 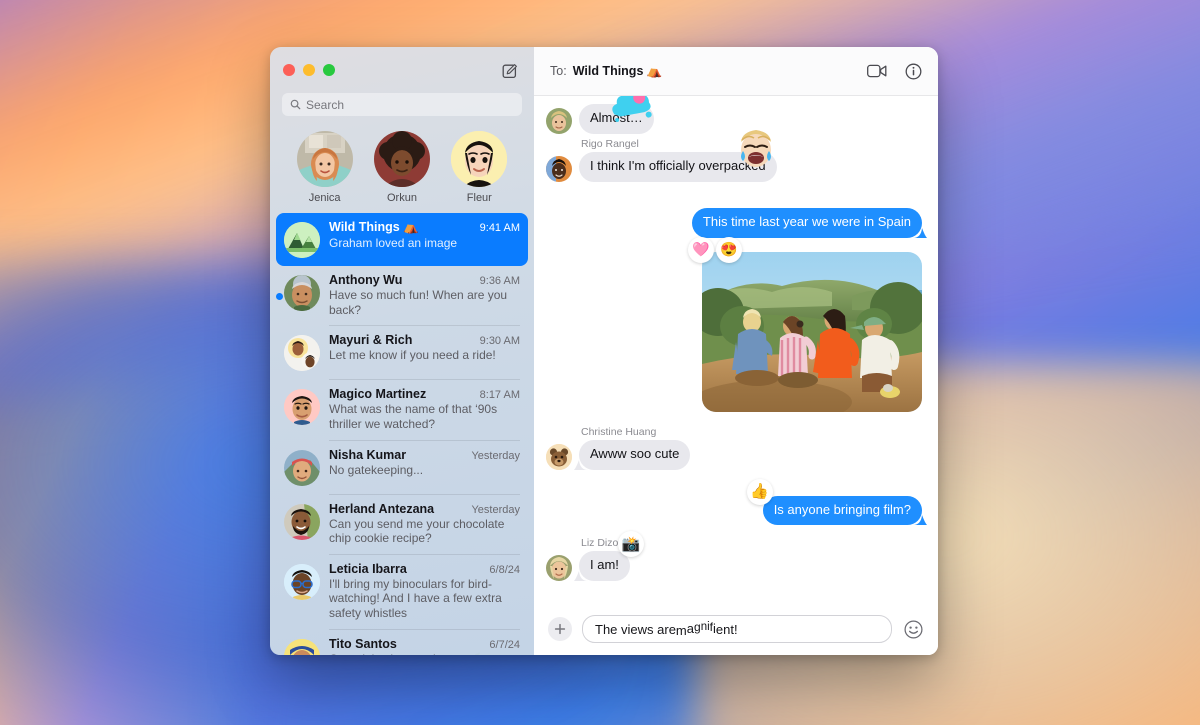 I want to click on pinned-contact-orkun: Orkun, so click(x=402, y=167).